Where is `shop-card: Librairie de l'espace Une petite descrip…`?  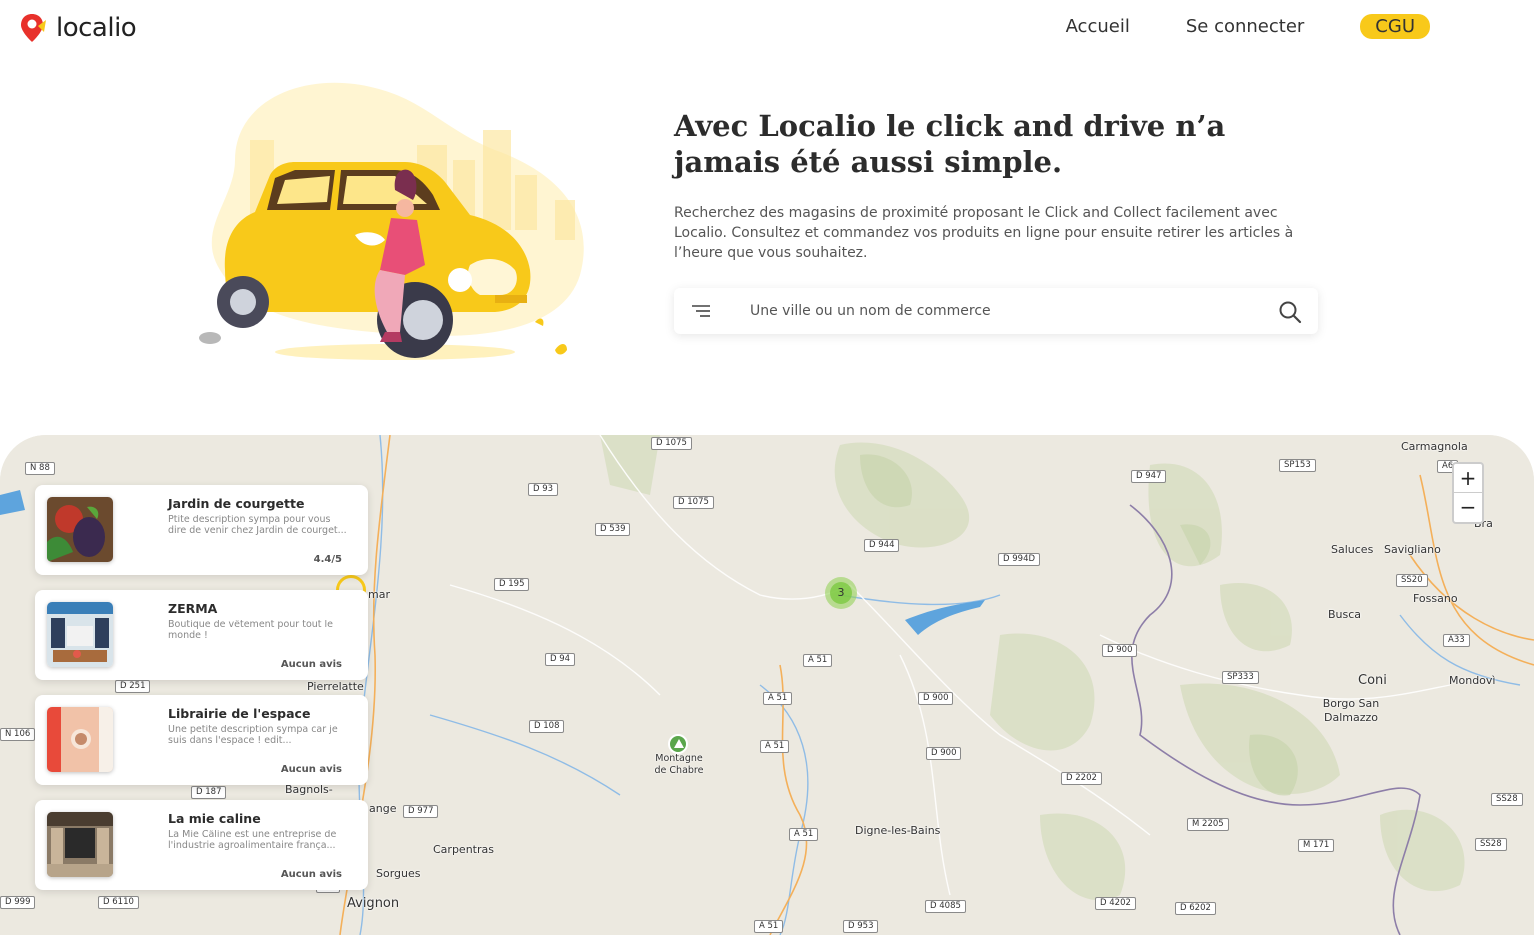 shop-card: Librairie de l'espace Une petite descrip… is located at coordinates (201, 740).